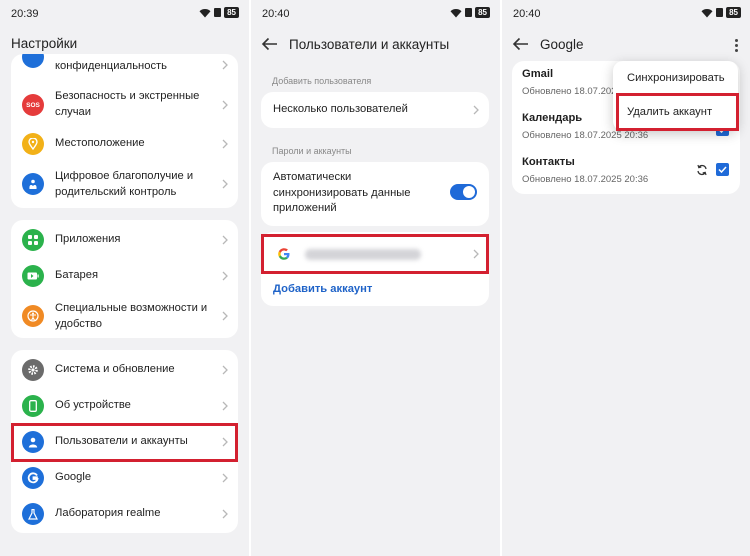  I want to click on app-header: Google, so click(626, 44).